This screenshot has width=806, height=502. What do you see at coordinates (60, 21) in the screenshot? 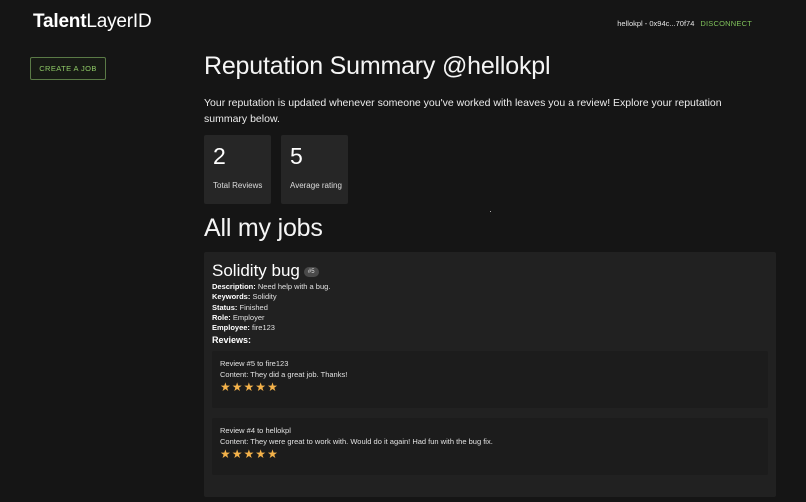
I see `logo-bold-text: Talent` at bounding box center [60, 21].